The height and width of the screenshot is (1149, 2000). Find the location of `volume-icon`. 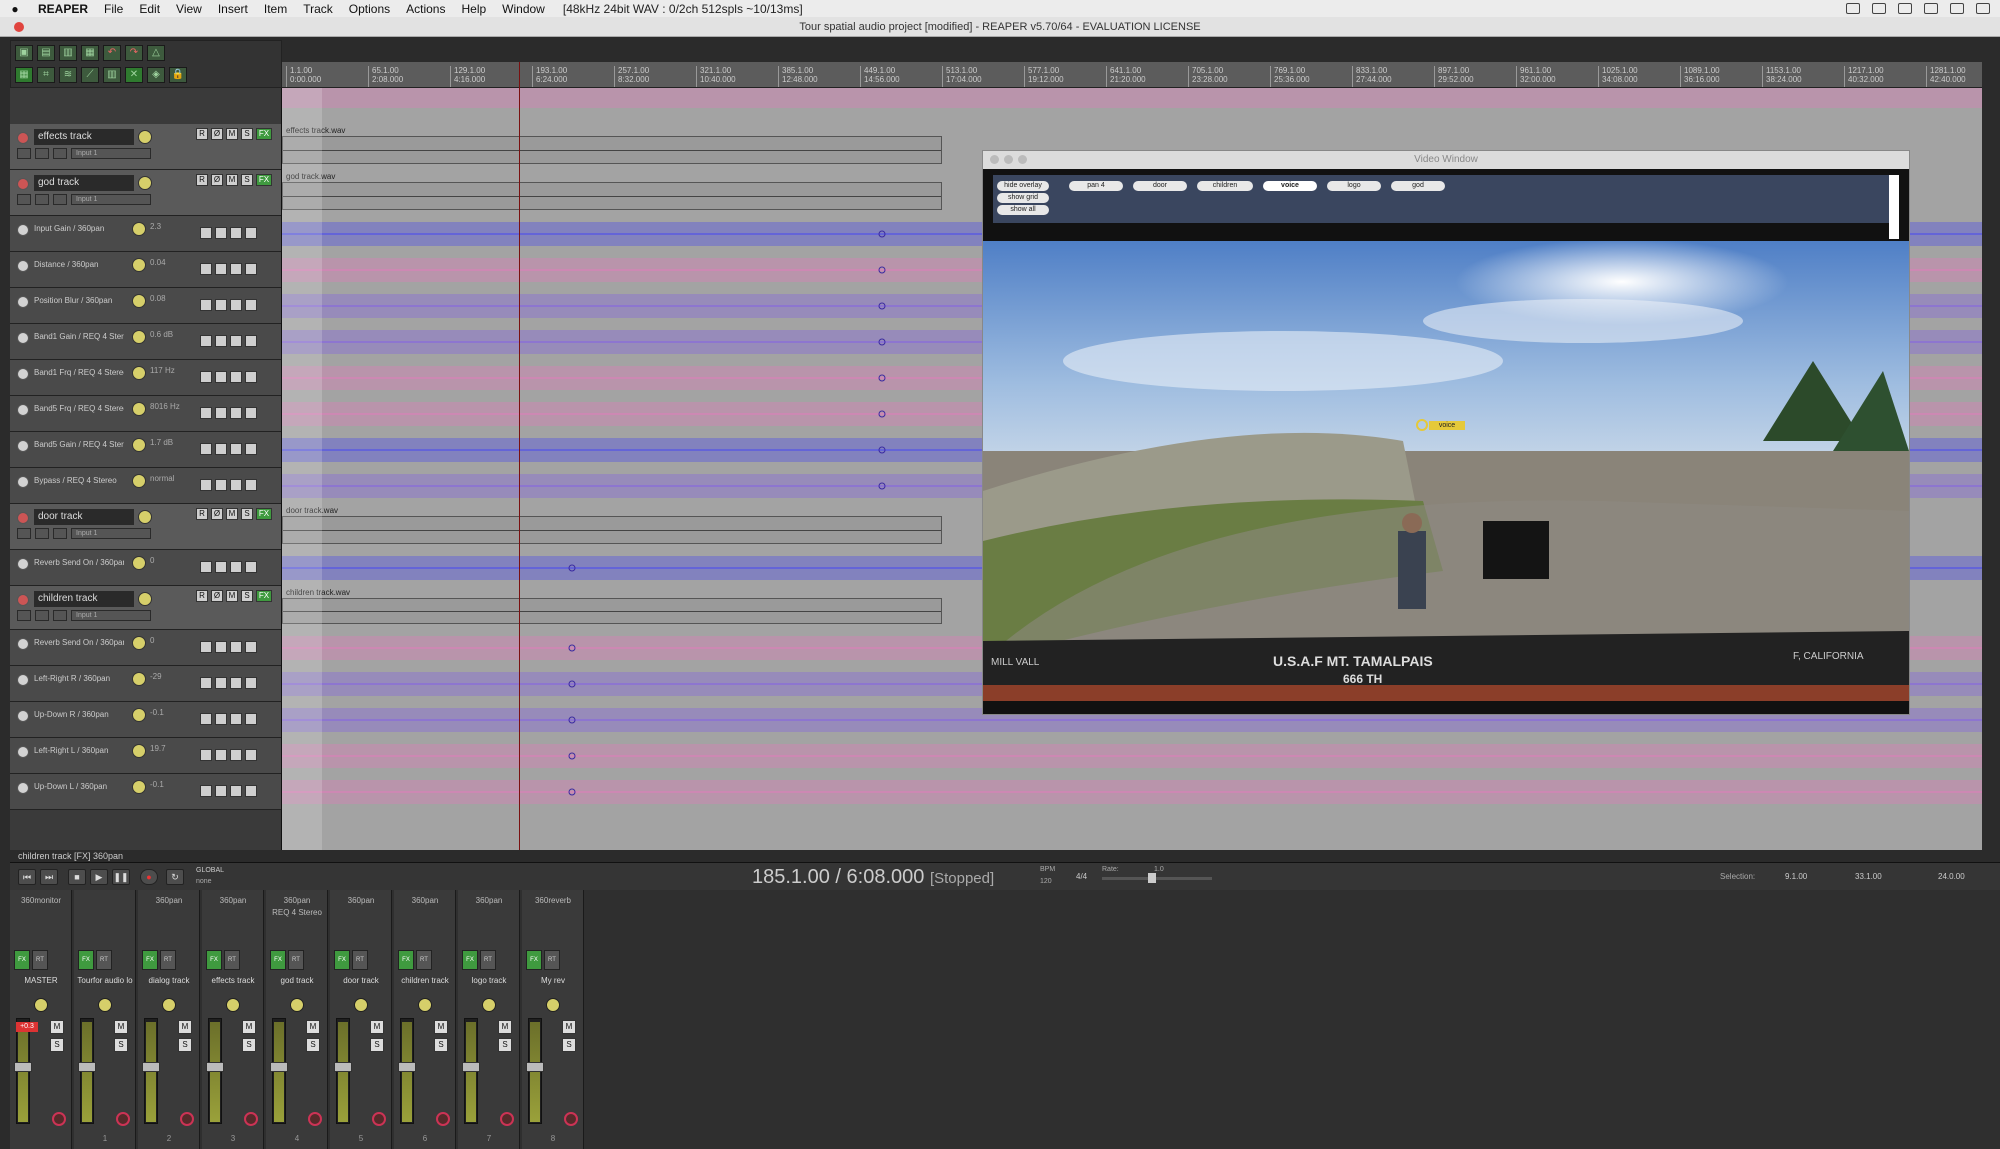

volume-icon is located at coordinates (1983, 8).